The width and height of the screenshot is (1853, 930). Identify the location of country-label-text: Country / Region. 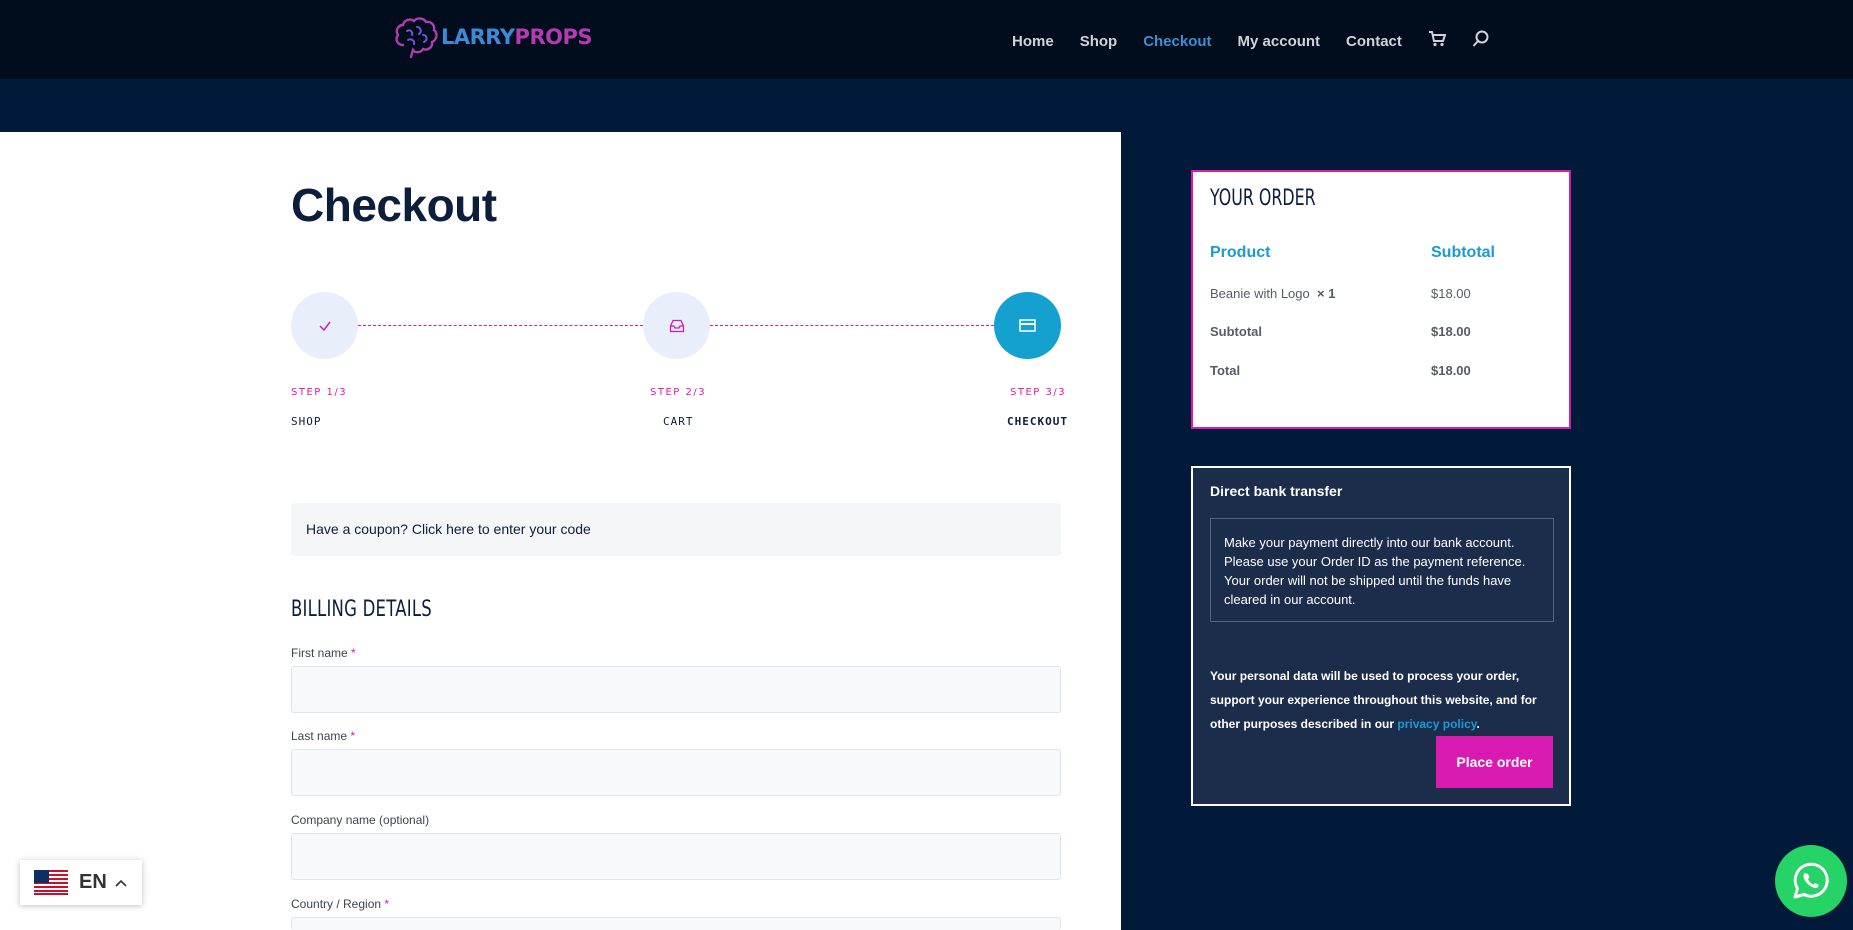
(336, 904).